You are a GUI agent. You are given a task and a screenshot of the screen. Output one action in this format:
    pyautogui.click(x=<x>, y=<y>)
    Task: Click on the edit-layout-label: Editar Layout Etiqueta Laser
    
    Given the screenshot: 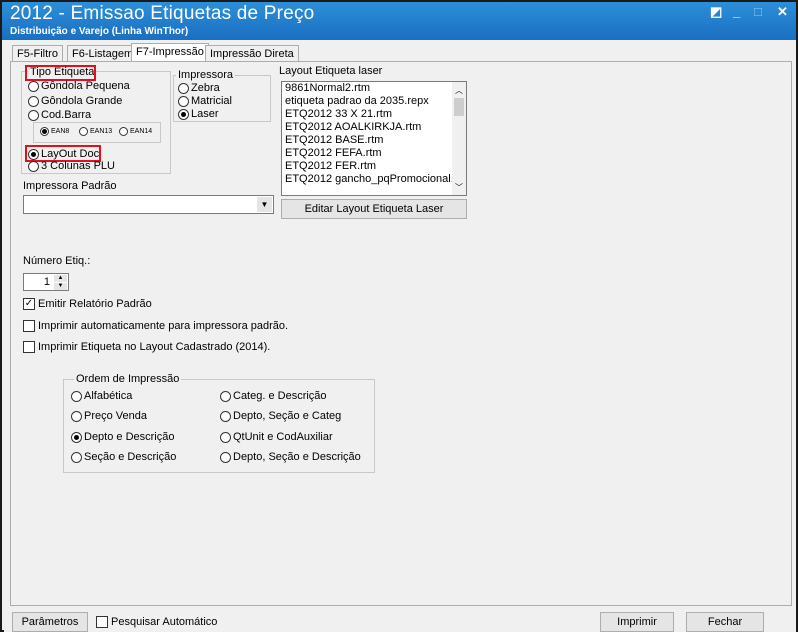 What is the action you would take?
    pyautogui.click(x=374, y=209)
    